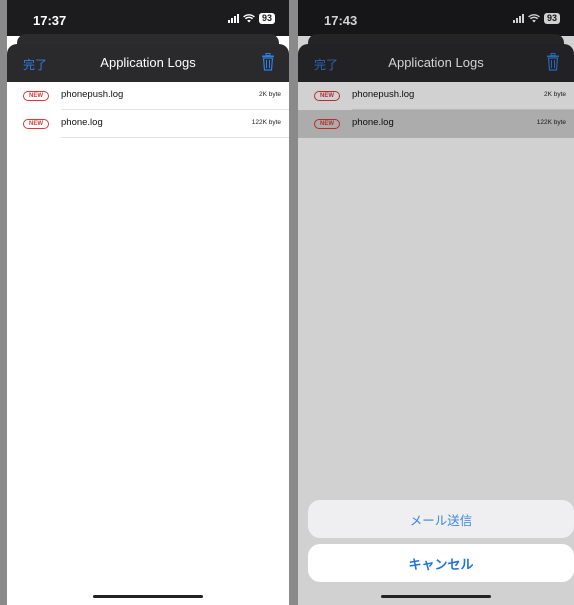 This screenshot has height=605, width=574. Describe the element at coordinates (148, 18) in the screenshot. I see `status-bar: 17:37 93` at that location.